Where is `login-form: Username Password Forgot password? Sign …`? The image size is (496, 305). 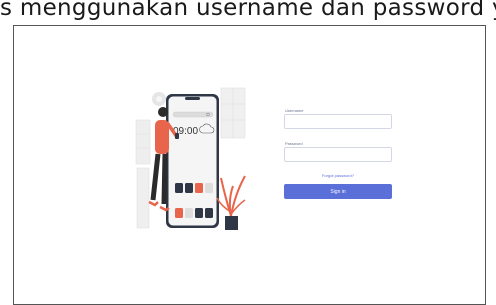
login-form: Username Password Forgot password? Sign … is located at coordinates (338, 153).